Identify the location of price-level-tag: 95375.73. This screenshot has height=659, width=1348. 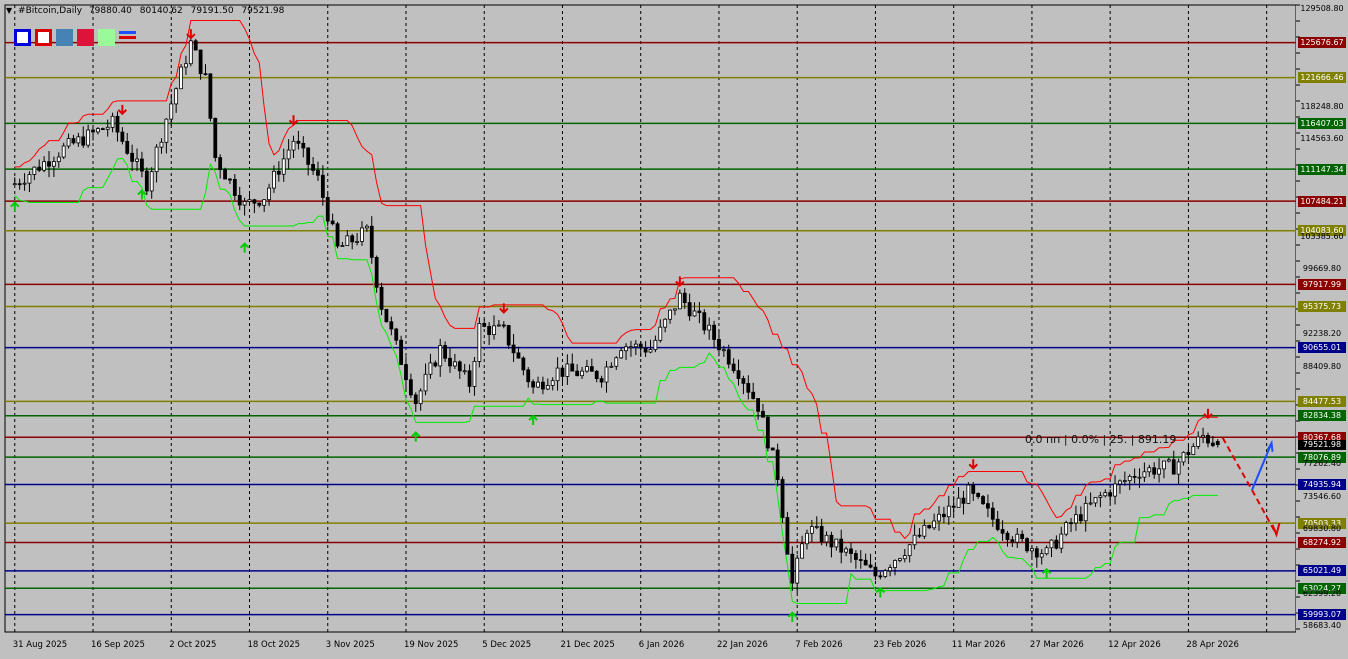
(1322, 307).